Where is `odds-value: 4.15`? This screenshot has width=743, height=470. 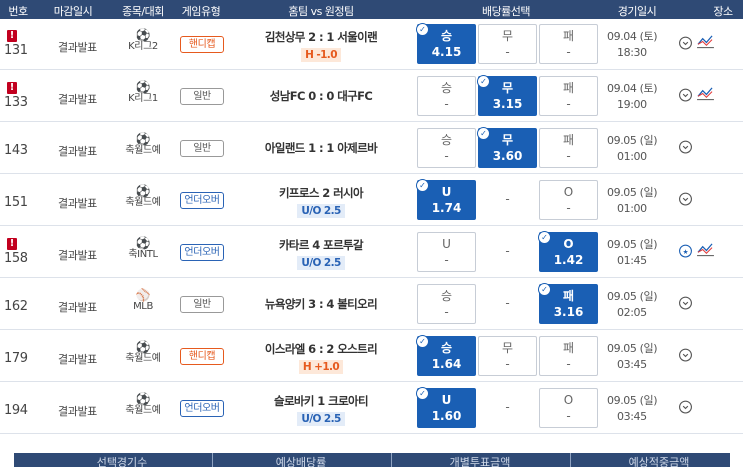
odds-value: 4.15 is located at coordinates (446, 52).